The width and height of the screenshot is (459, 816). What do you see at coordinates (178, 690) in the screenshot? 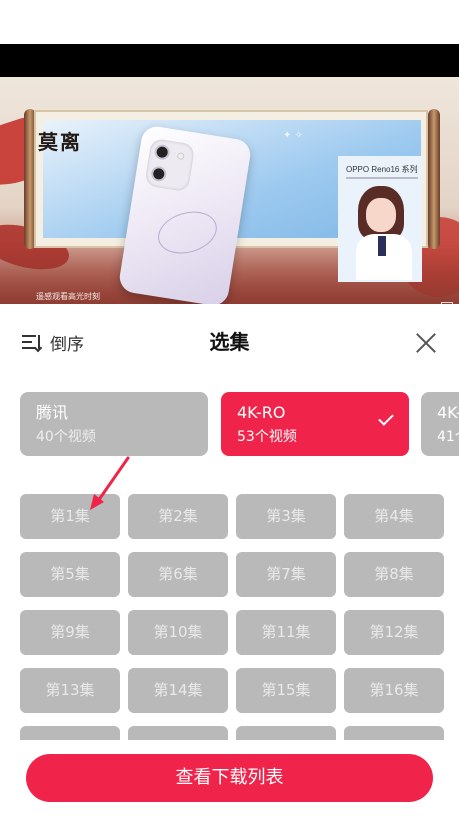
I see `episode-button: 第14集` at bounding box center [178, 690].